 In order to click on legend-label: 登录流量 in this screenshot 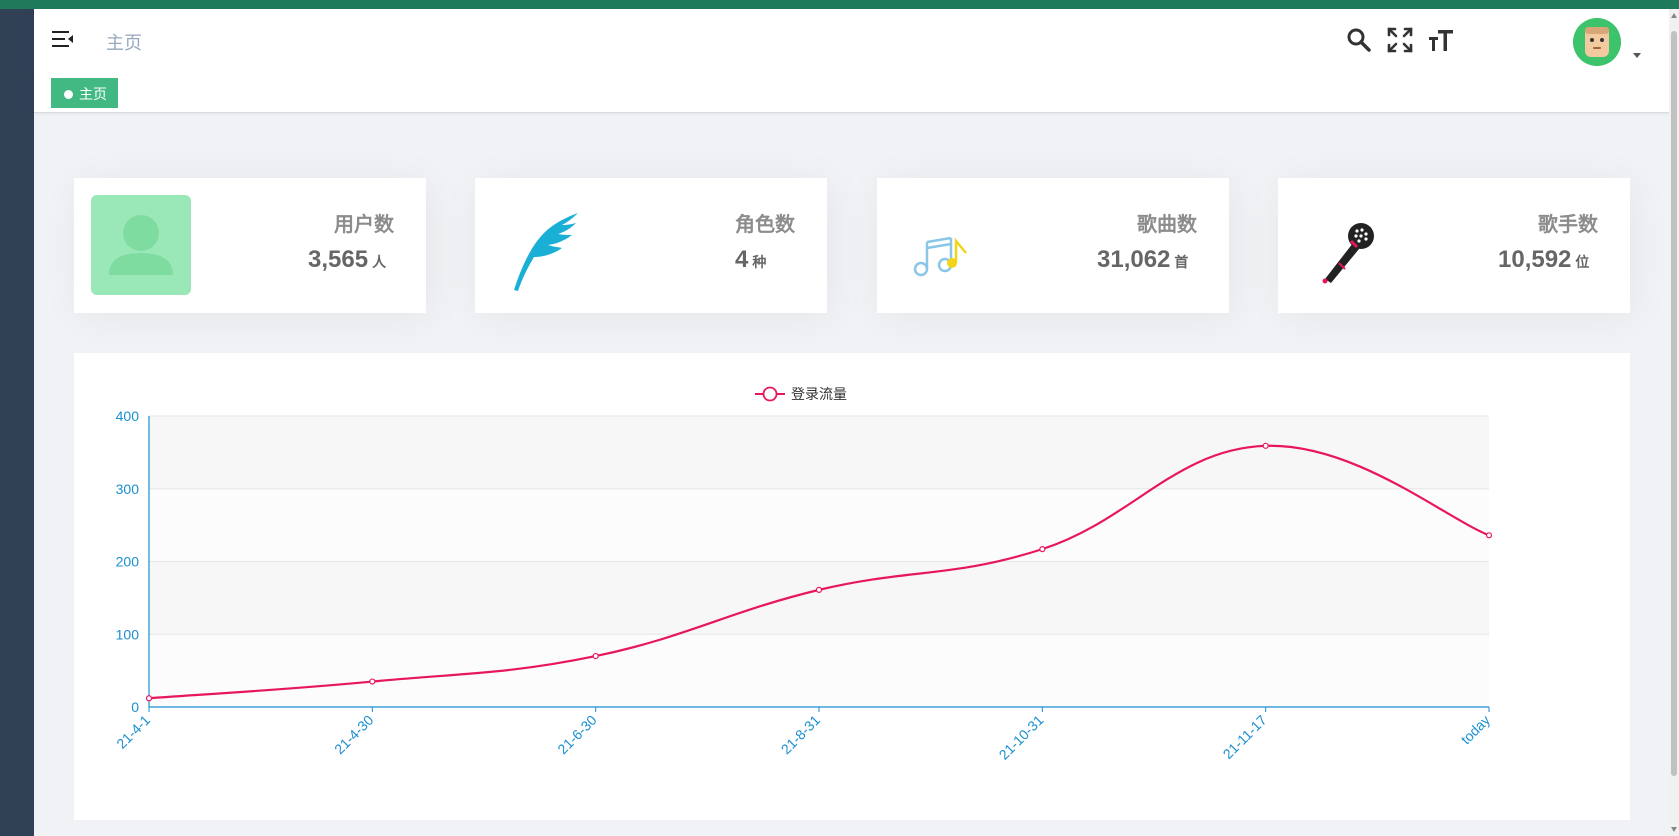, I will do `click(819, 395)`.